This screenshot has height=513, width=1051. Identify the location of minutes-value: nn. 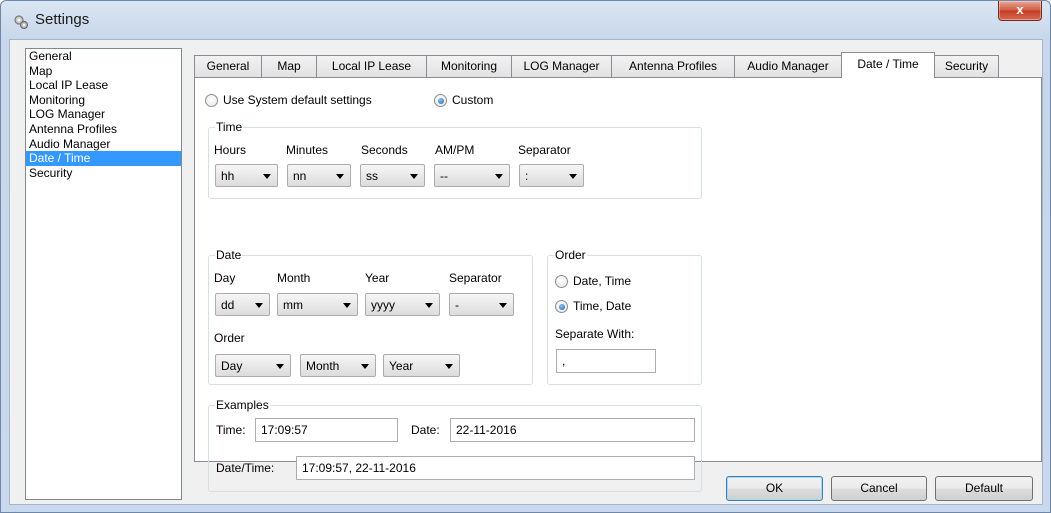
(300, 176).